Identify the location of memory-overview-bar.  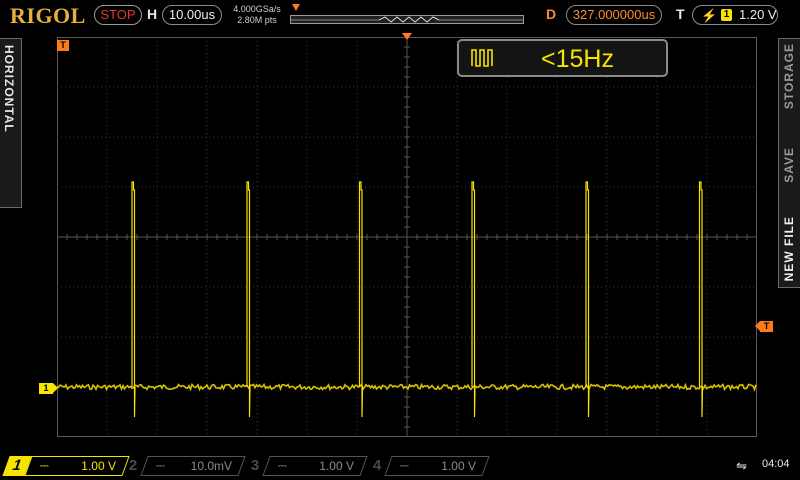
(407, 19).